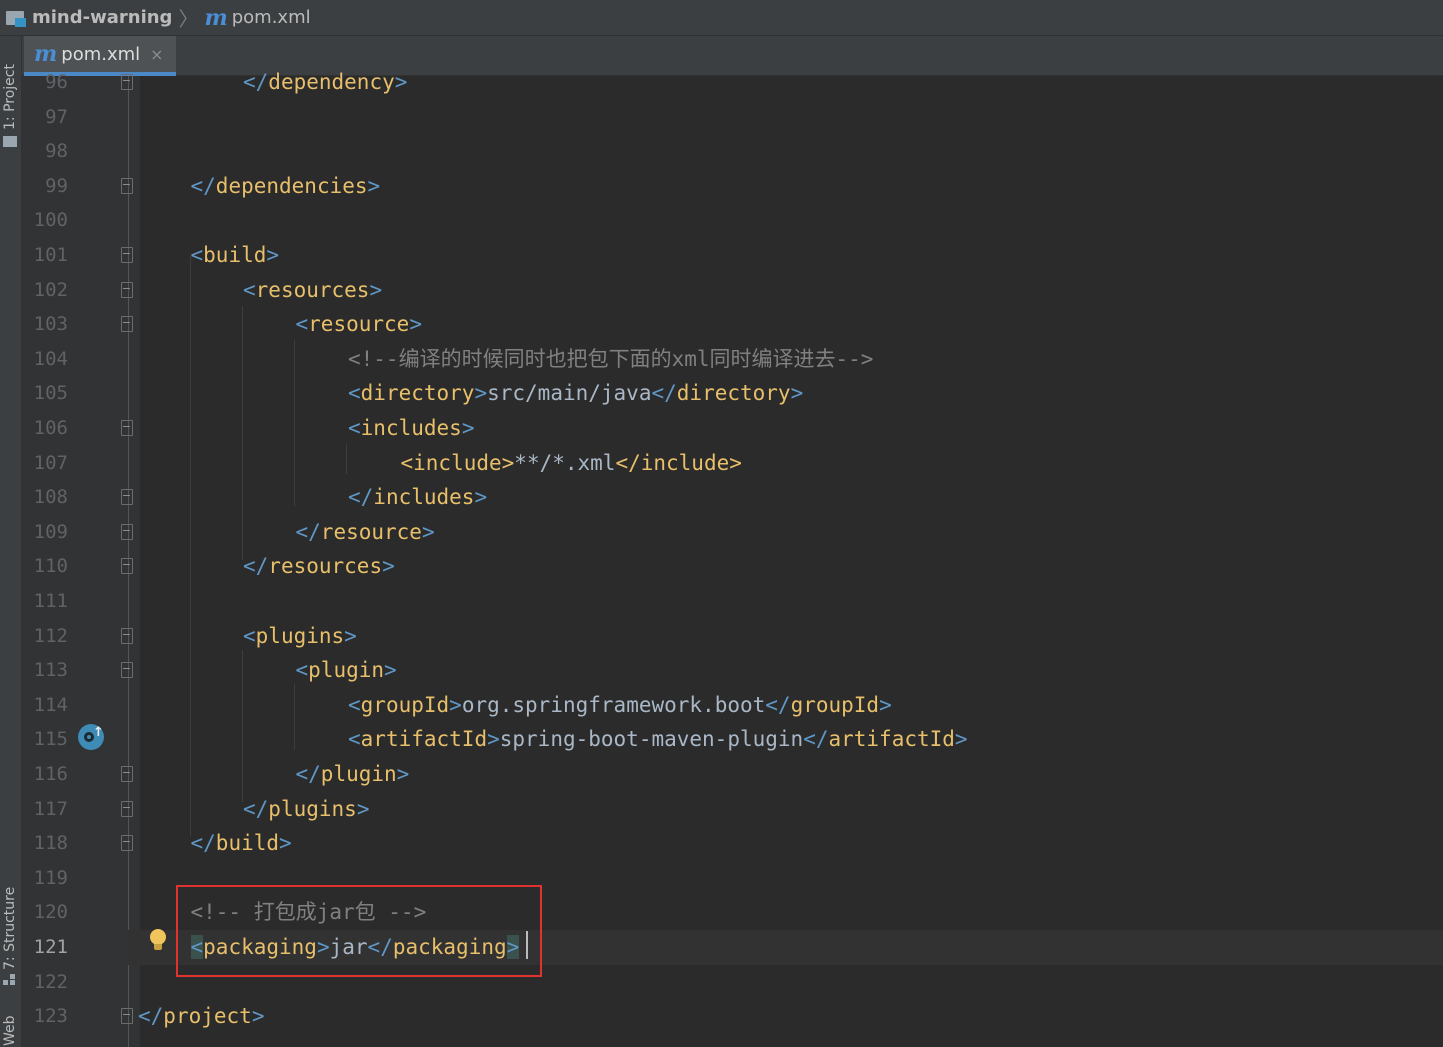 This screenshot has height=1047, width=1443. What do you see at coordinates (45, 497) in the screenshot?
I see `line-number: 108` at bounding box center [45, 497].